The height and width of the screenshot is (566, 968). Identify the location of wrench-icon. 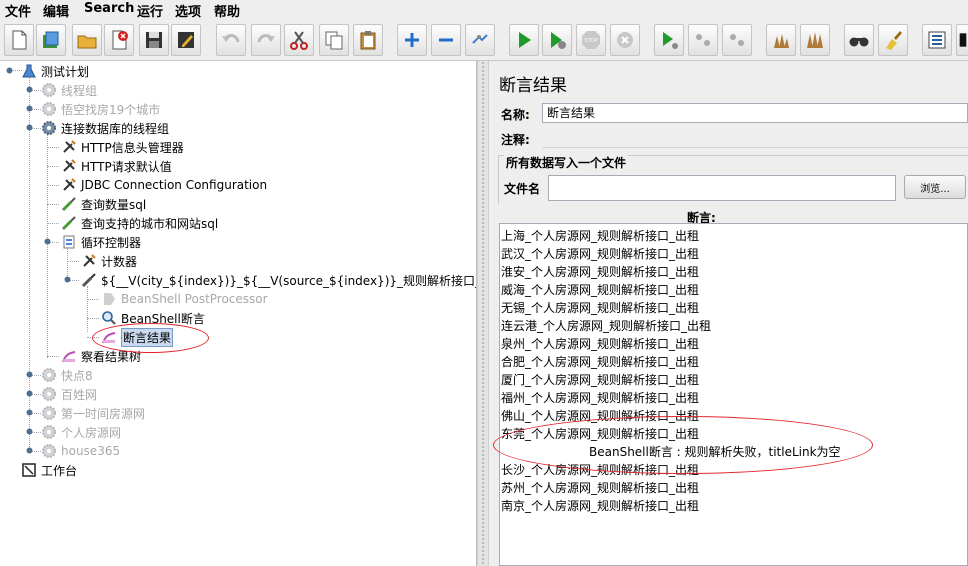
(69, 166).